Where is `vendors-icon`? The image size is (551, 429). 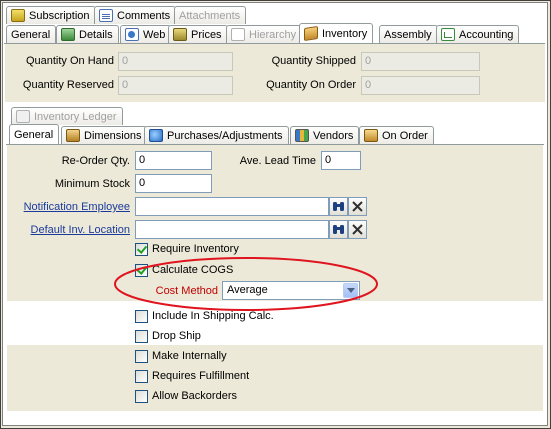 vendors-icon is located at coordinates (302, 135).